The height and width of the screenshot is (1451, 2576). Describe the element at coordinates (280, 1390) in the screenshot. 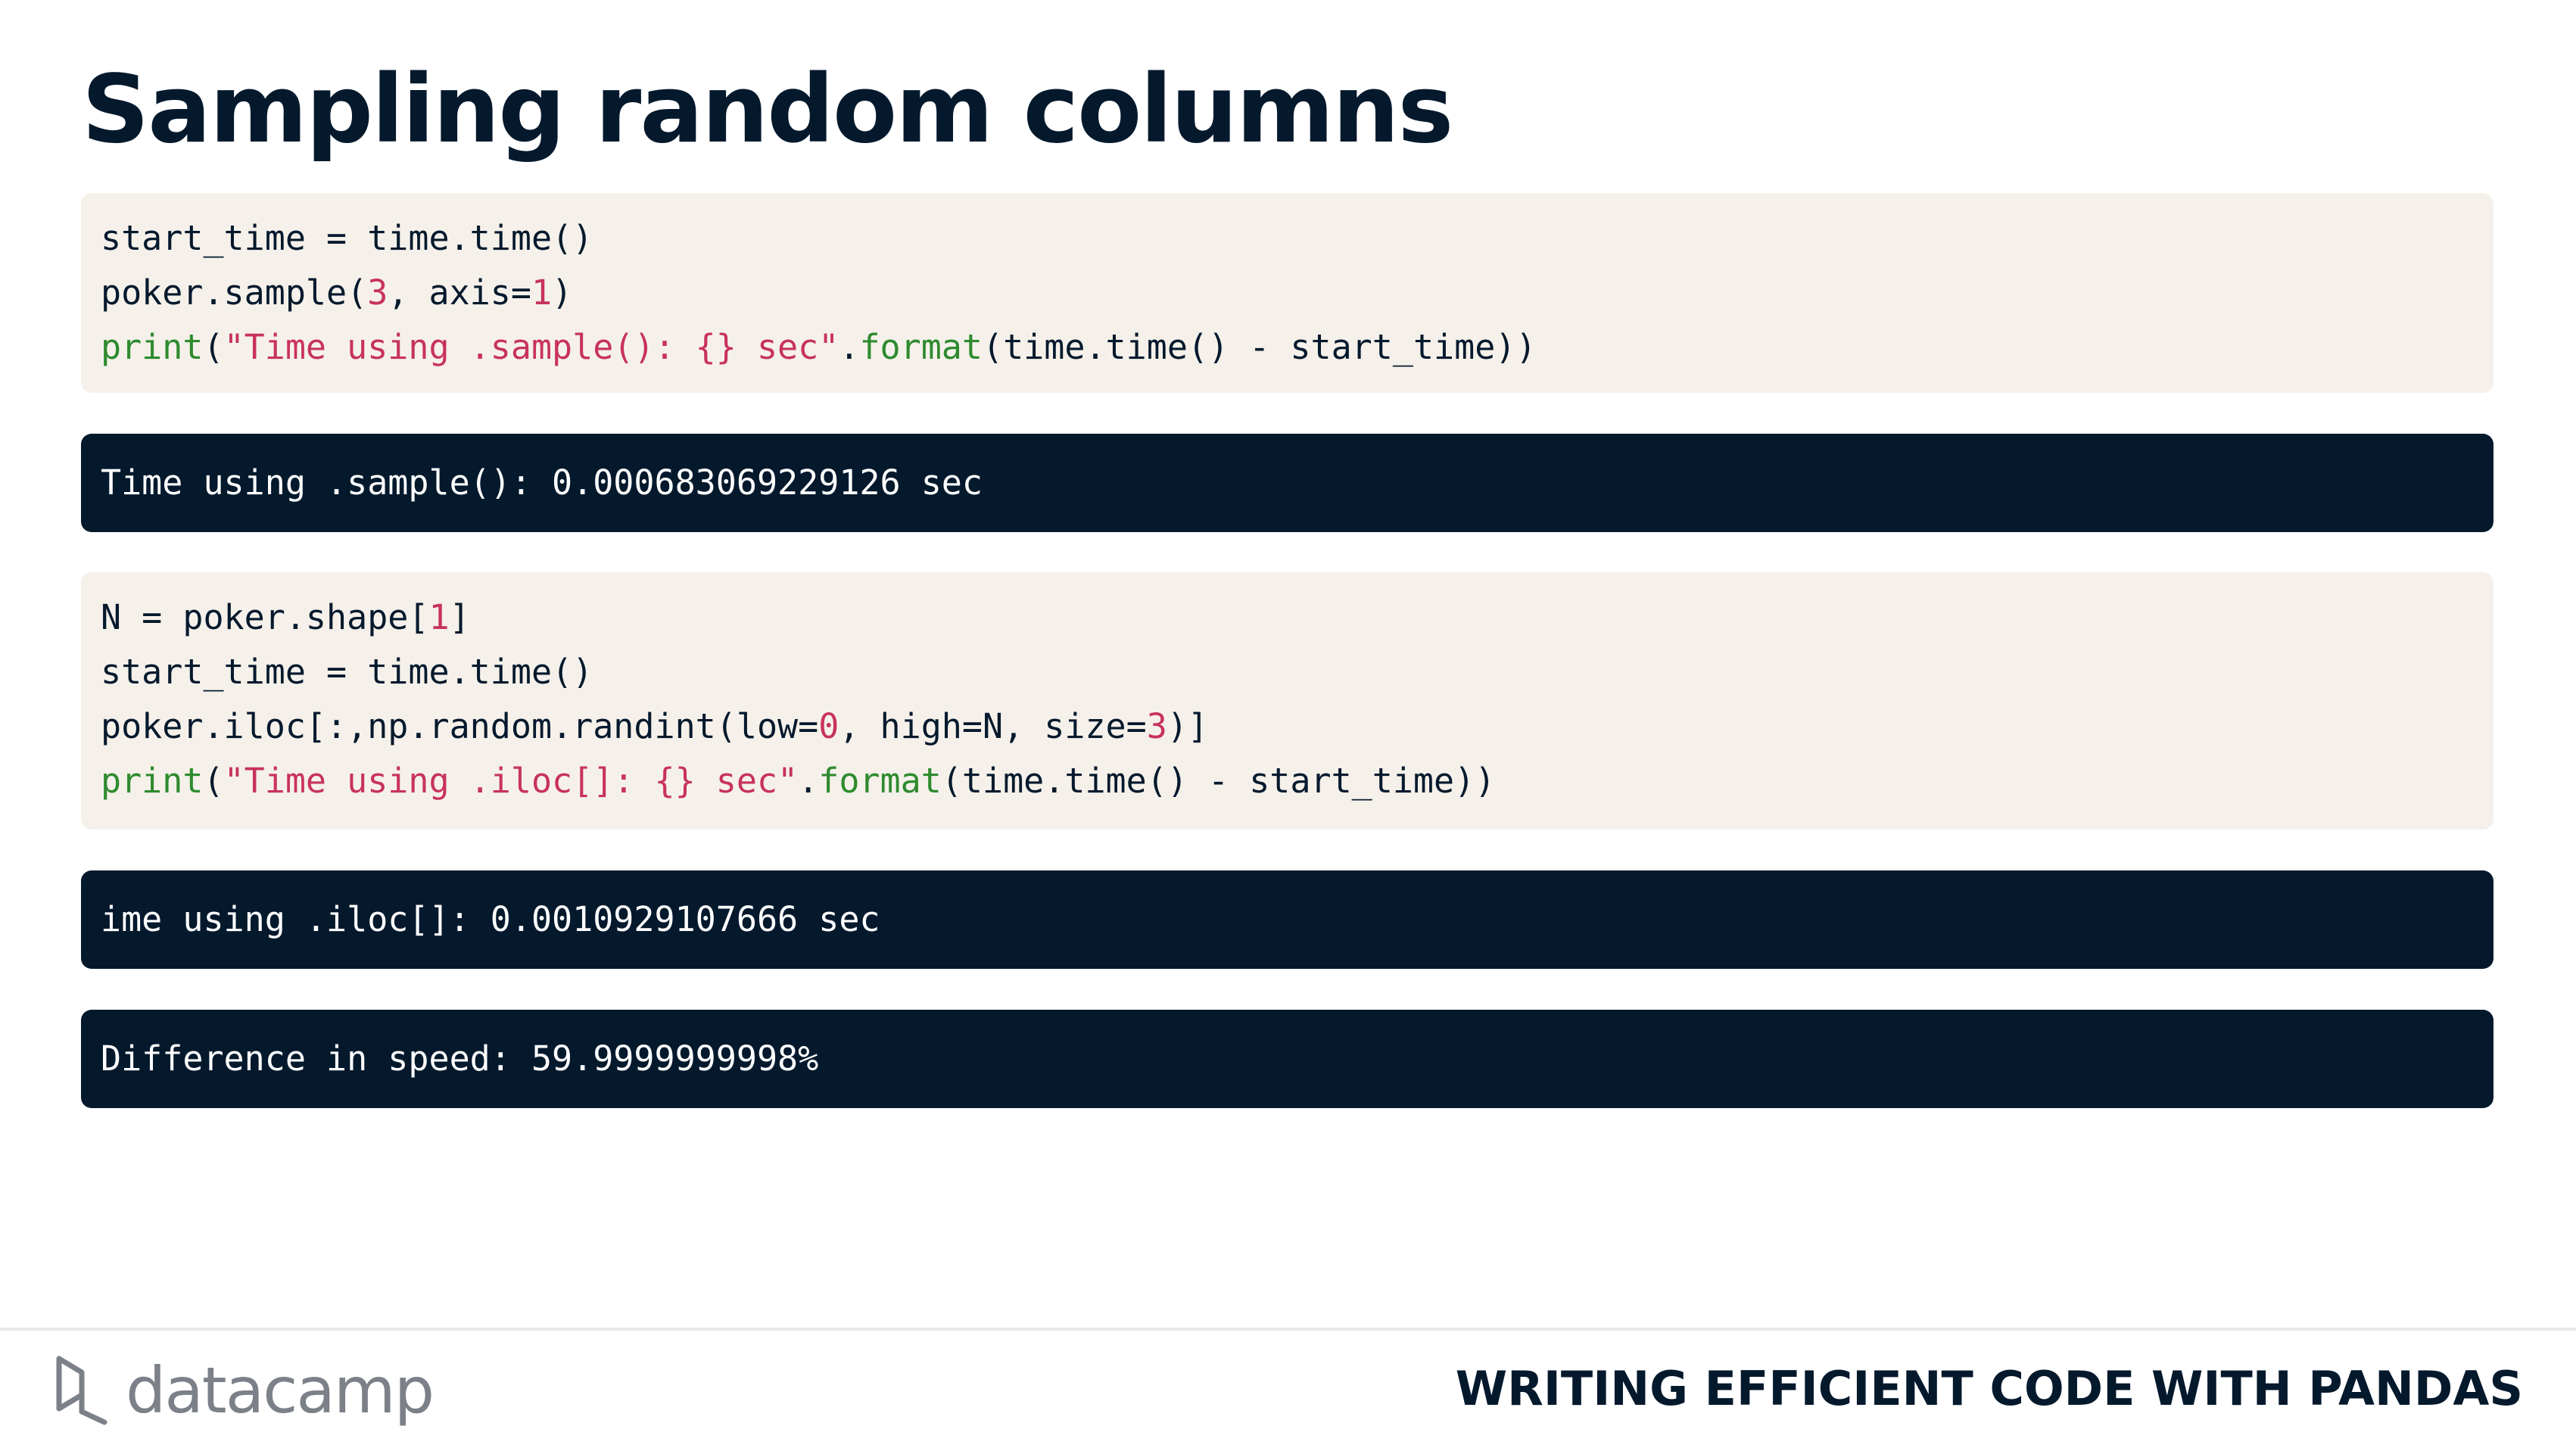

I see `logo-text: datacamp` at that location.